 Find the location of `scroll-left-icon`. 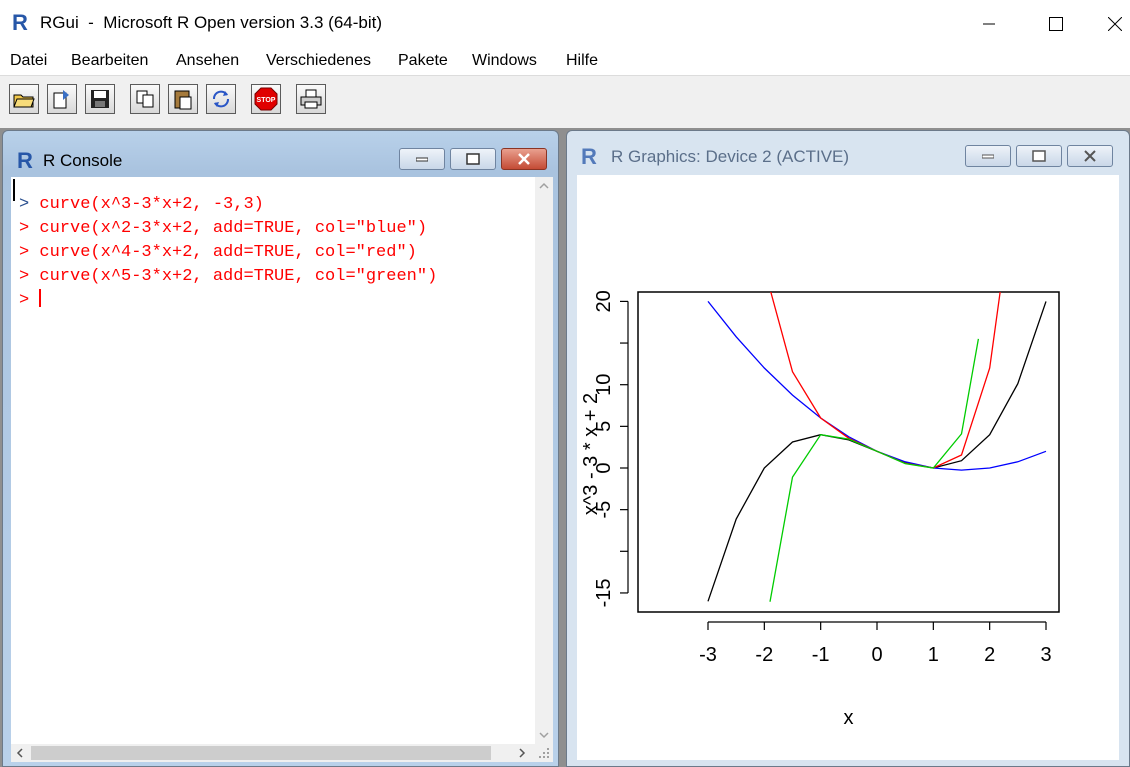

scroll-left-icon is located at coordinates (20, 753).